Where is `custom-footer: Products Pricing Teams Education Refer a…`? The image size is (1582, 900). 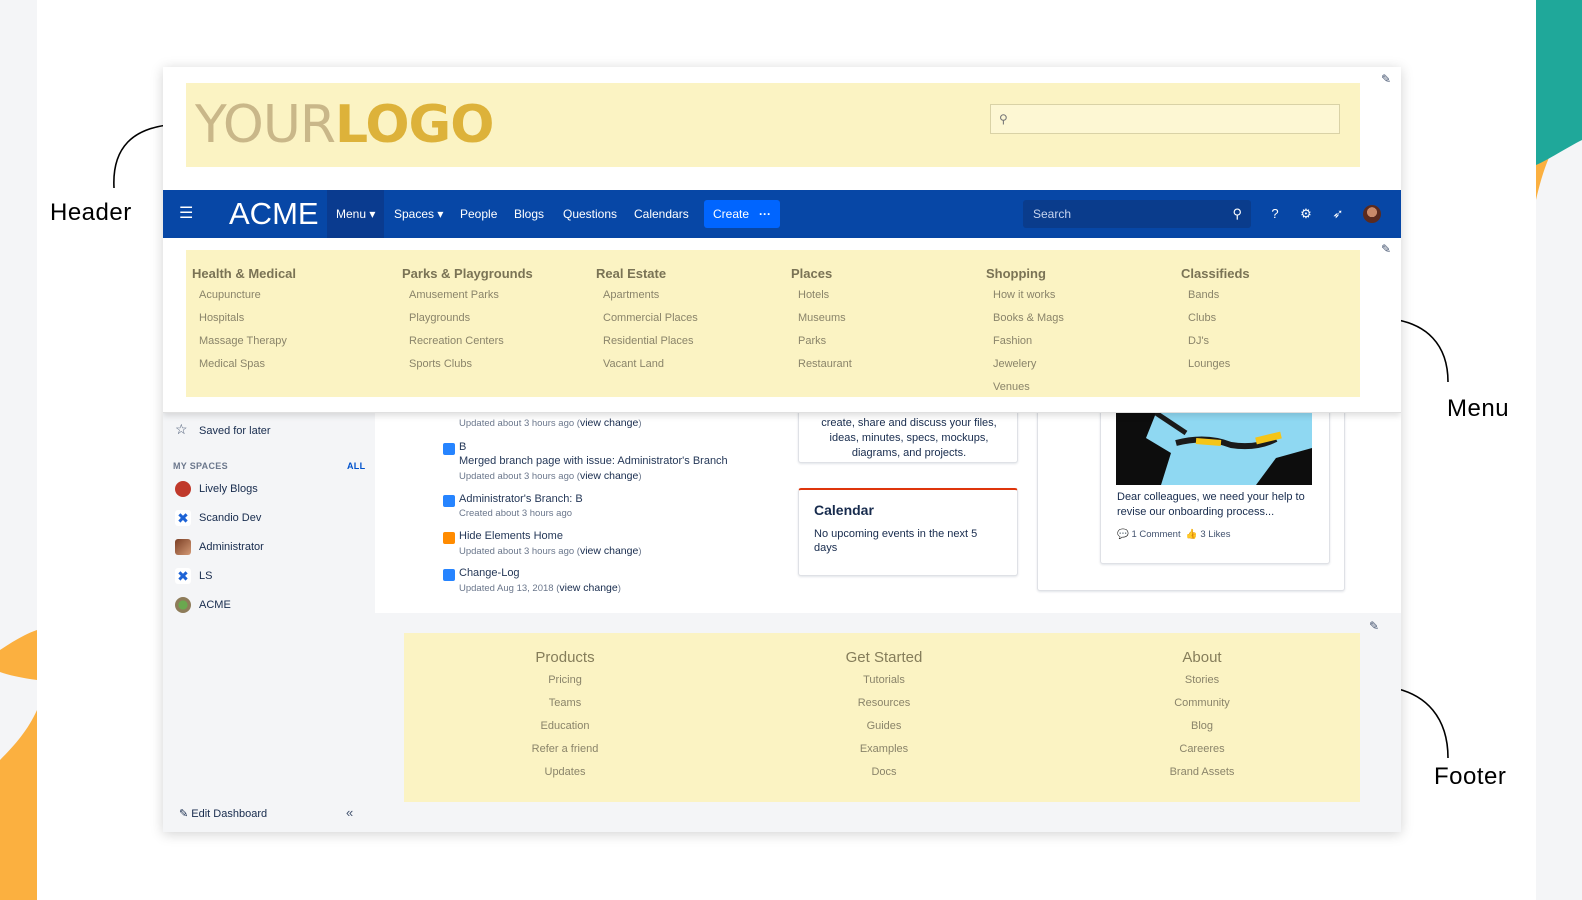
custom-footer: Products Pricing Teams Education Refer a… is located at coordinates (882, 717).